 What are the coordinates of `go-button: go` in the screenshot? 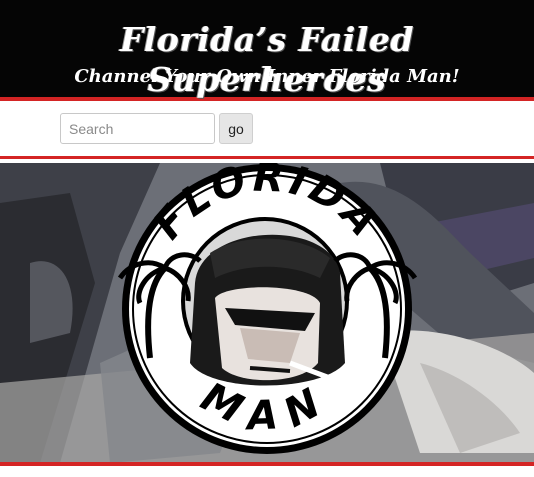 It's located at (236, 128).